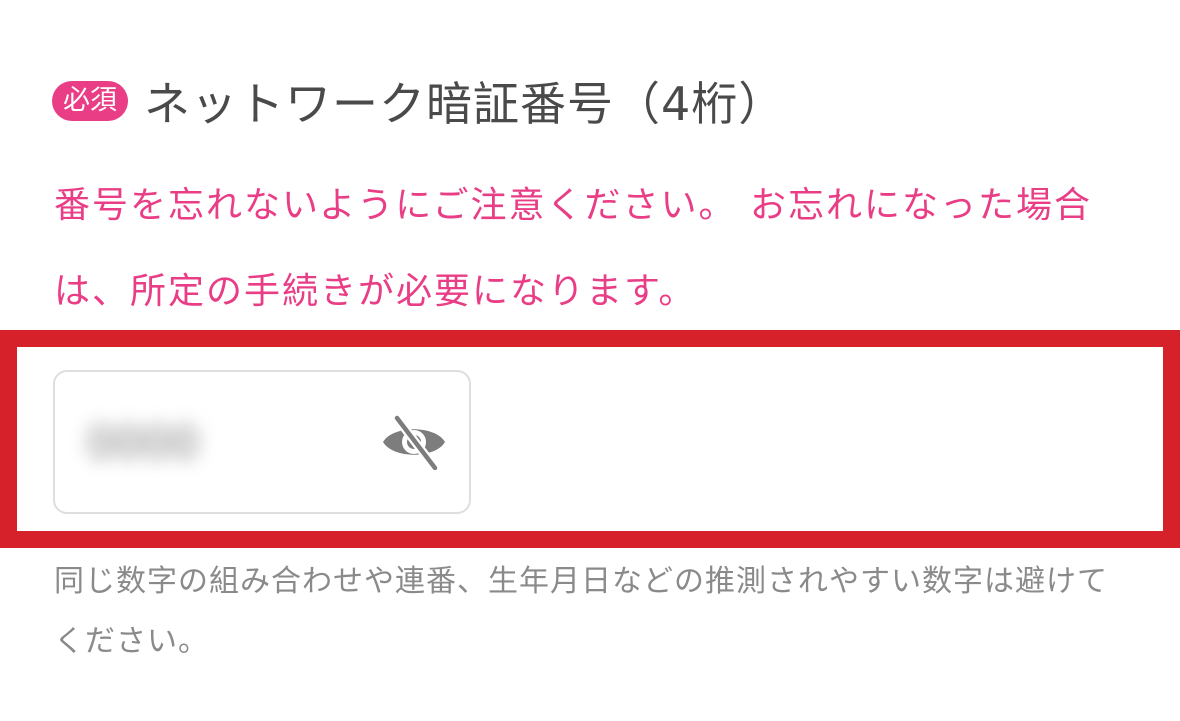 This screenshot has height=721, width=1180. I want to click on field-label-row: 必須 ネットワーク暗証番号（4桁）, so click(418, 101).